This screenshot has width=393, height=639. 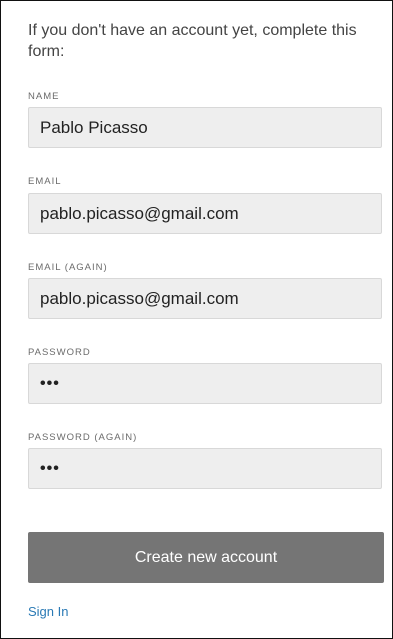 What do you see at coordinates (206, 557) in the screenshot?
I see `create-account-button: Create new account` at bounding box center [206, 557].